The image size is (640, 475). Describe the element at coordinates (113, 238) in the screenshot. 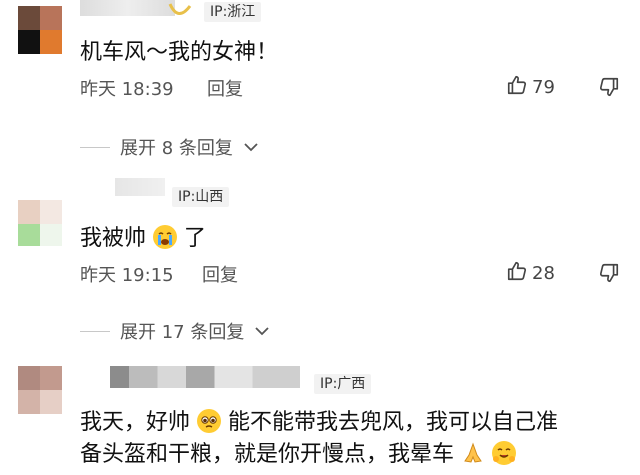

I see `comment-text-part: 我被帅` at that location.